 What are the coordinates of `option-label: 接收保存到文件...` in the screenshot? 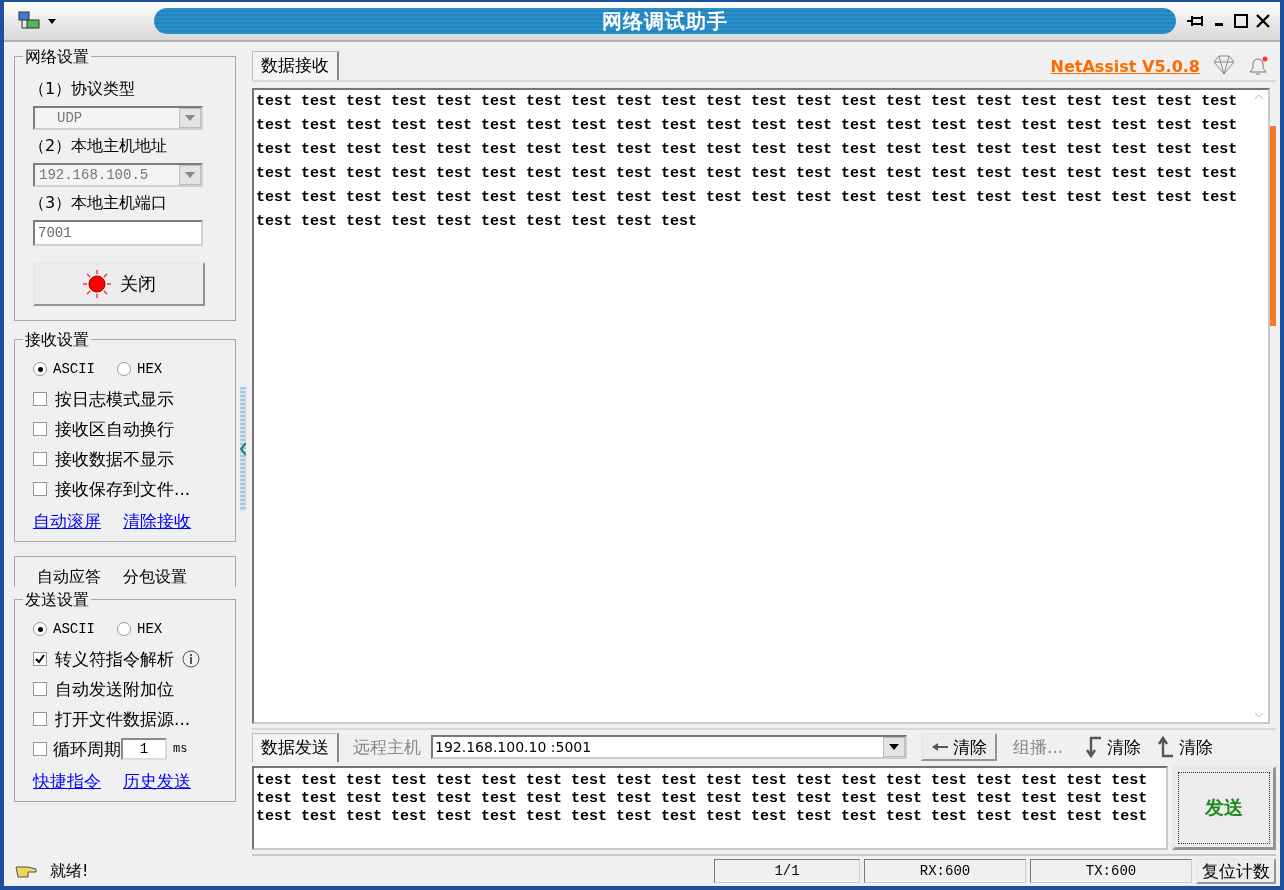 It's located at (123, 489).